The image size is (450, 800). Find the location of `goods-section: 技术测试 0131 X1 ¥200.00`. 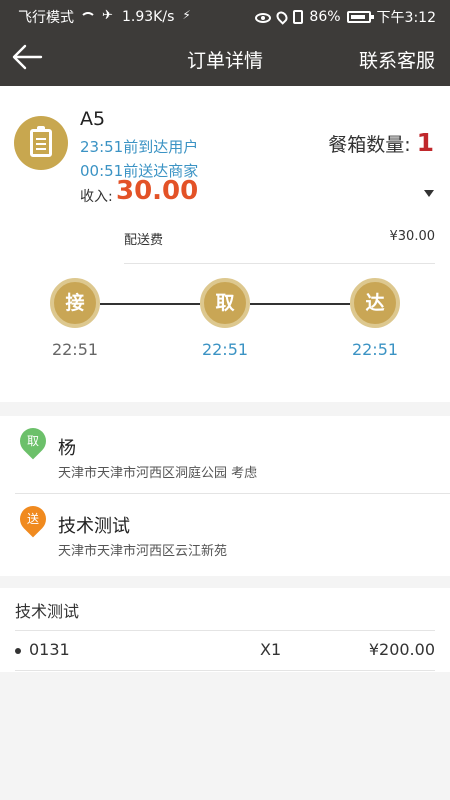

goods-section: 技术测试 0131 X1 ¥200.00 is located at coordinates (225, 630).